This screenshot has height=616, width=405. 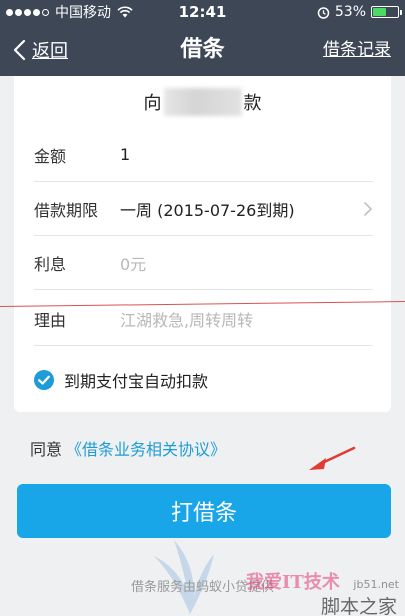 What do you see at coordinates (379, 12) in the screenshot?
I see `battery-fill` at bounding box center [379, 12].